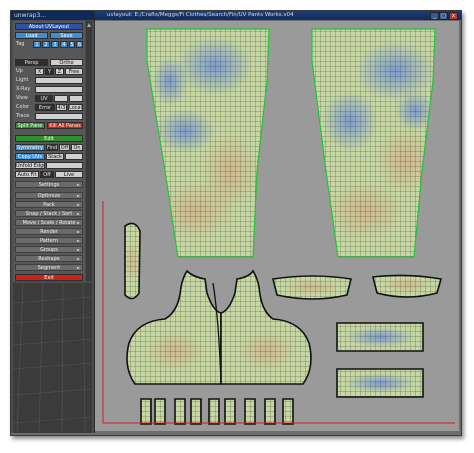 Image resolution: width=474 pixels, height=453 pixels. Describe the element at coordinates (30, 125) in the screenshot. I see `split-pane-button: Split Pane` at that location.